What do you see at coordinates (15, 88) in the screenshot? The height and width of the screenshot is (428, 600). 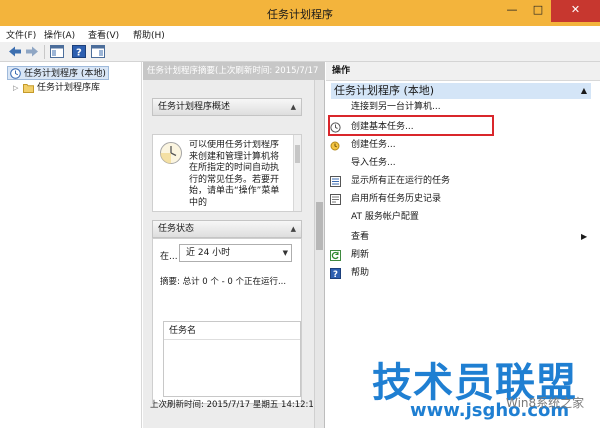 I see `expand-arrow-icon: ▷` at bounding box center [15, 88].